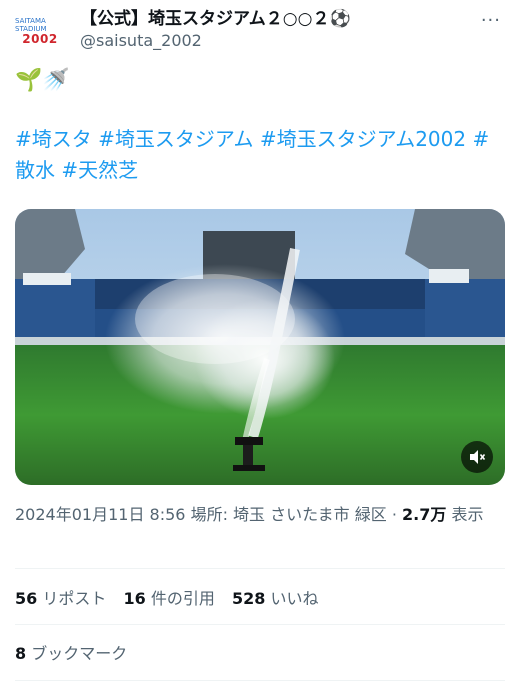  What do you see at coordinates (141, 40) in the screenshot?
I see `user-handle: @saisuta_2002` at bounding box center [141, 40].